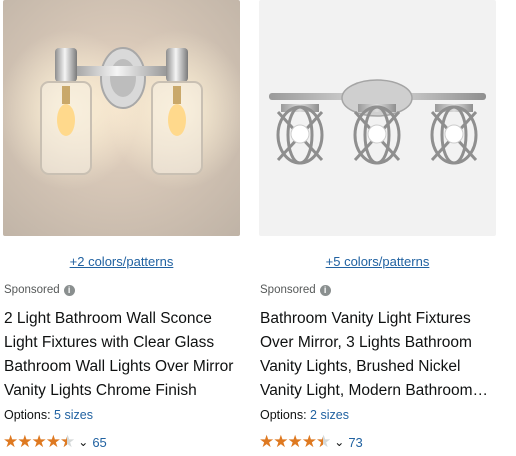 The image size is (516, 456). Describe the element at coordinates (377, 261) in the screenshot. I see `color-options-link: +5 colors/patterns` at that location.